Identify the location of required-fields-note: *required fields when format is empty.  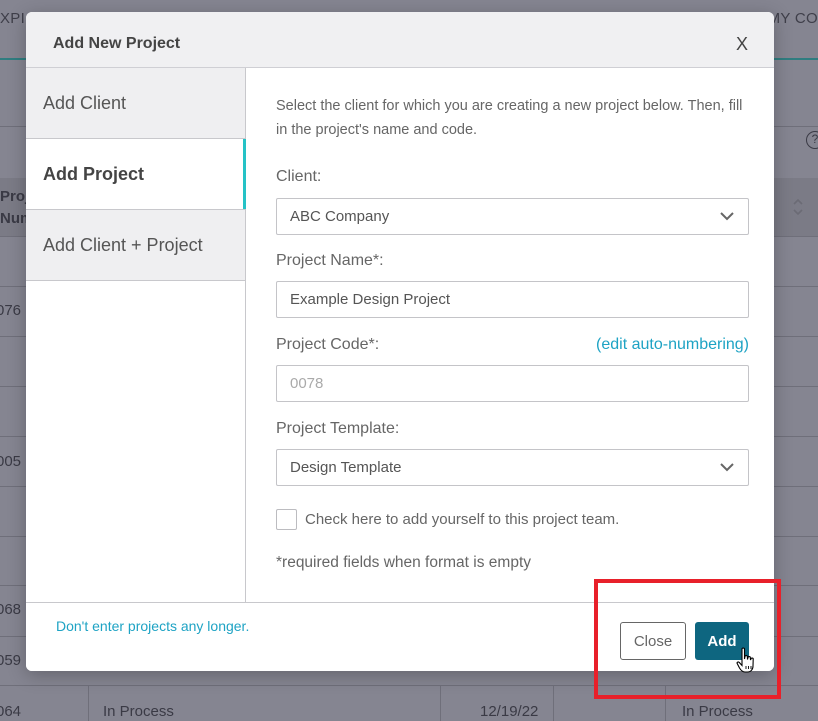
(404, 562).